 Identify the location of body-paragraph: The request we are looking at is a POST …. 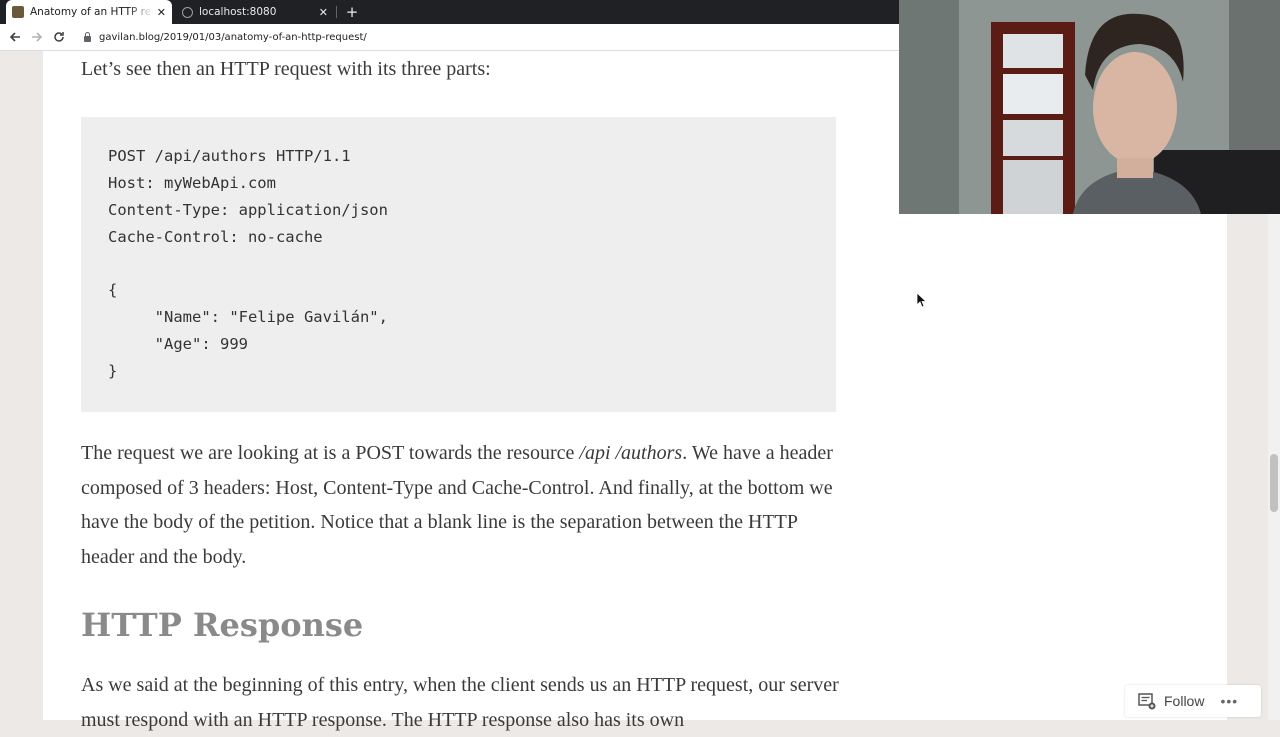
(461, 505).